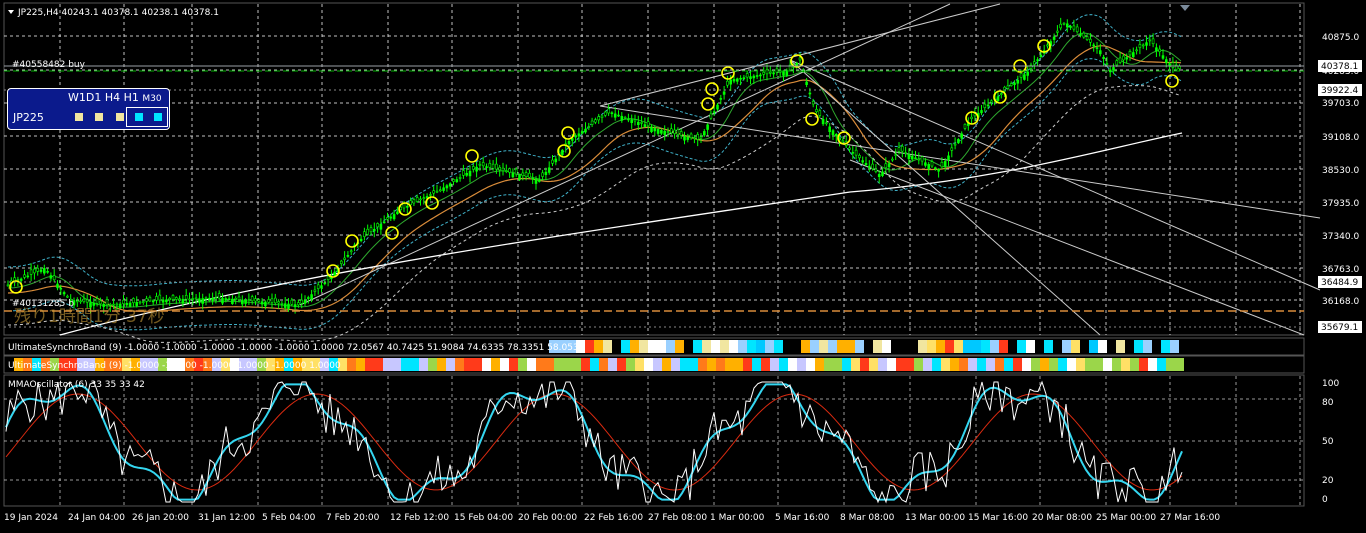  I want to click on scroll-marker-icon, so click(1185, 8).